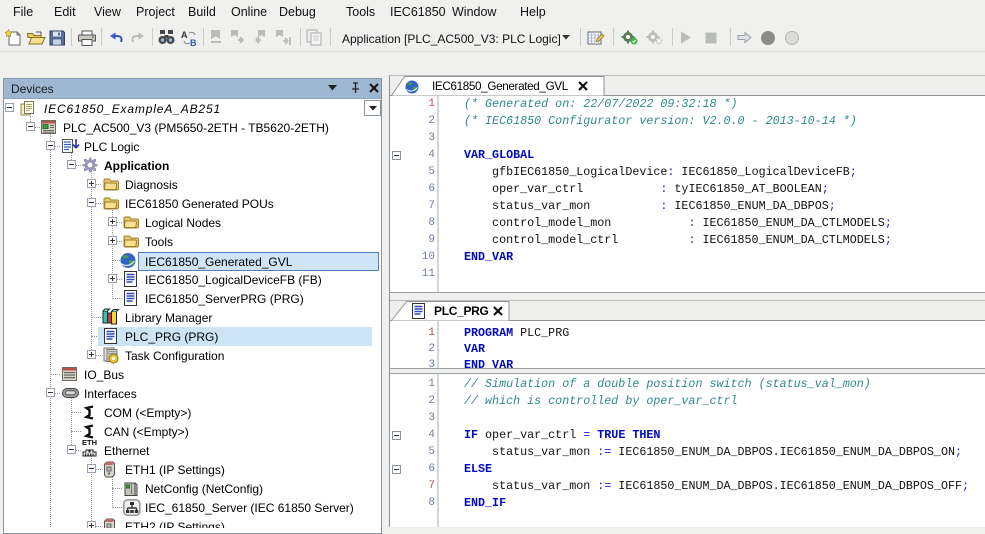 The image size is (985, 534). Describe the element at coordinates (89, 442) in the screenshot. I see `svg-text: ETH` at that location.